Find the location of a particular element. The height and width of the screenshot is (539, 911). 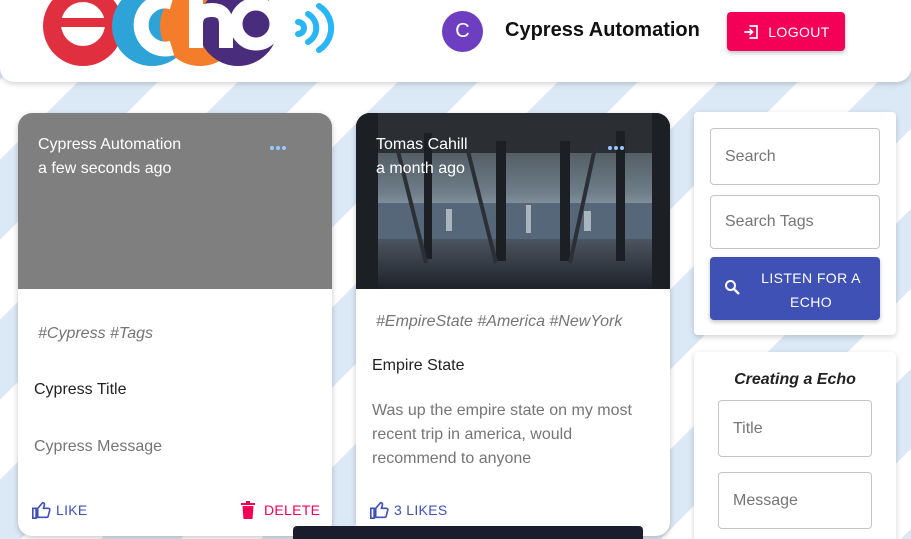

create-panel: Creating a Echo Title Message is located at coordinates (795, 445).